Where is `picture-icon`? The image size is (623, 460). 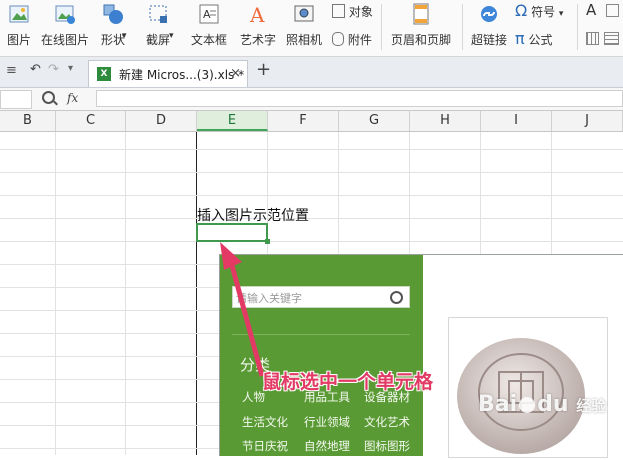
picture-icon is located at coordinates (19, 14).